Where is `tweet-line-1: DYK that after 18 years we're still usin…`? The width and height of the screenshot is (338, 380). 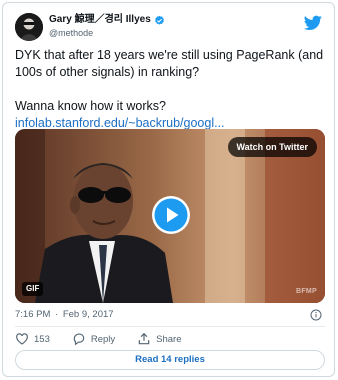 tweet-line-1: DYK that after 18 years we're still usin… is located at coordinates (169, 63).